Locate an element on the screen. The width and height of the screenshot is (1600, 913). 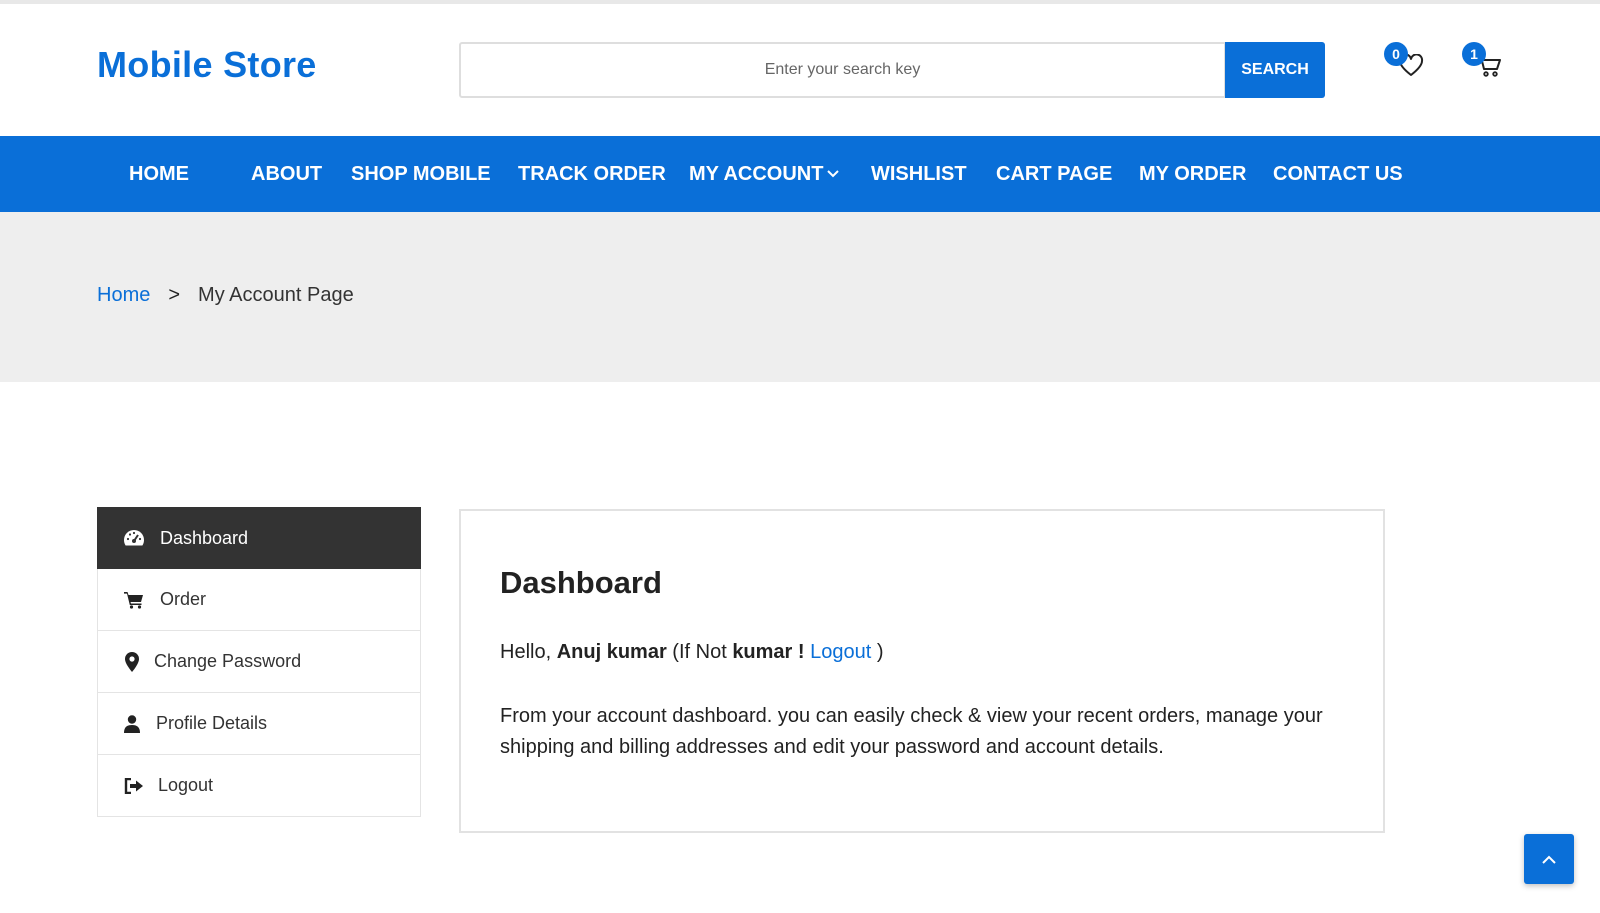
cart-button: 1 is located at coordinates (1484, 62).